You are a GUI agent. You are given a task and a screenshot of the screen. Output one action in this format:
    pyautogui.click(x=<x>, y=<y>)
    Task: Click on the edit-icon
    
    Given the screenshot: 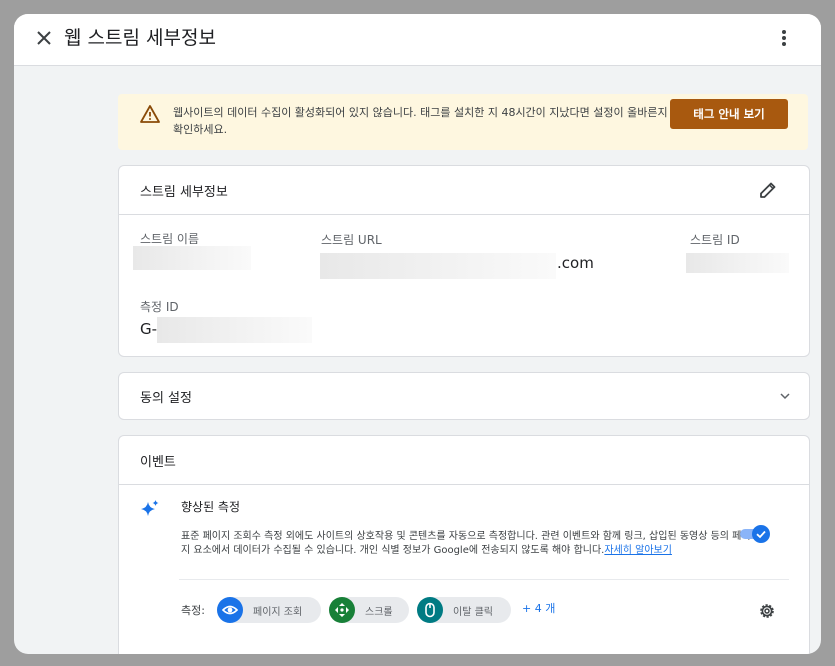 What is the action you would take?
    pyautogui.click(x=768, y=190)
    